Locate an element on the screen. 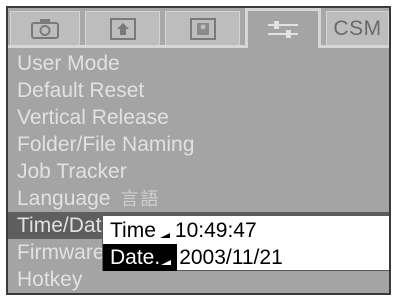 The height and width of the screenshot is (301, 397). time-date-popup: Time 10:49:47 Date. 2003/11/21 is located at coordinates (245, 243).